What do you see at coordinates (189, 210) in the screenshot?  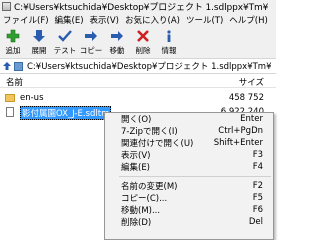 I see `menu-item-move: 移動(M)... F6` at bounding box center [189, 210].